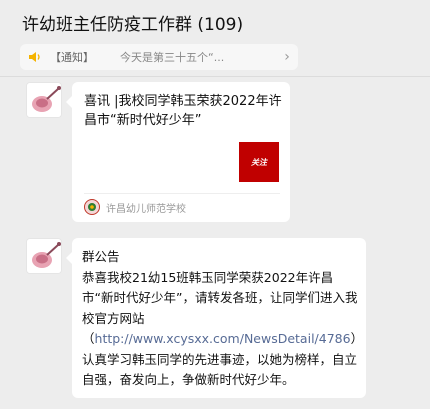  What do you see at coordinates (223, 338) in the screenshot?
I see `notice-link: http://www.xcysxx.com/NewsDetail/4786` at bounding box center [223, 338].